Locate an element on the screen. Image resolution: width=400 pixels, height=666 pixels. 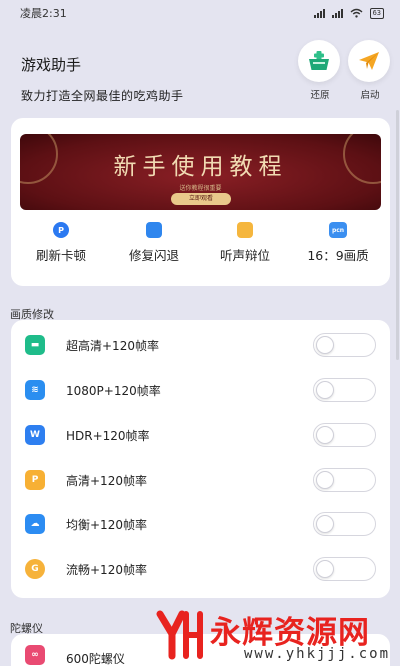
banner-subtitle: 送你教程很重要 is located at coordinates (200, 188).